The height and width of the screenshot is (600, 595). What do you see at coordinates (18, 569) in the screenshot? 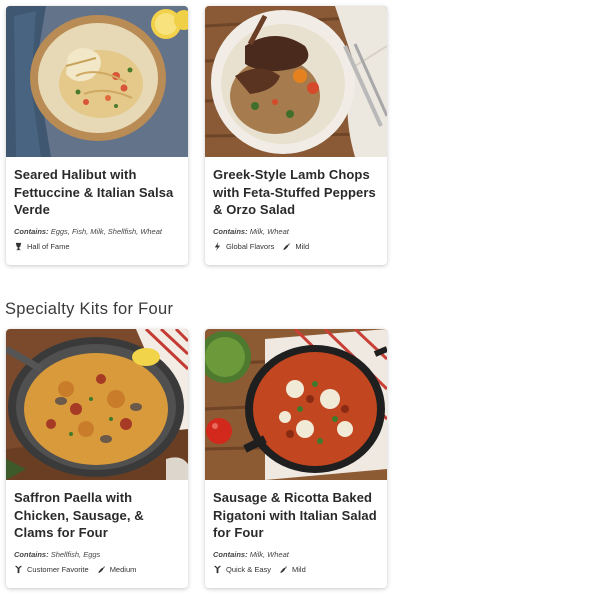
I see `favorite-icon` at bounding box center [18, 569].